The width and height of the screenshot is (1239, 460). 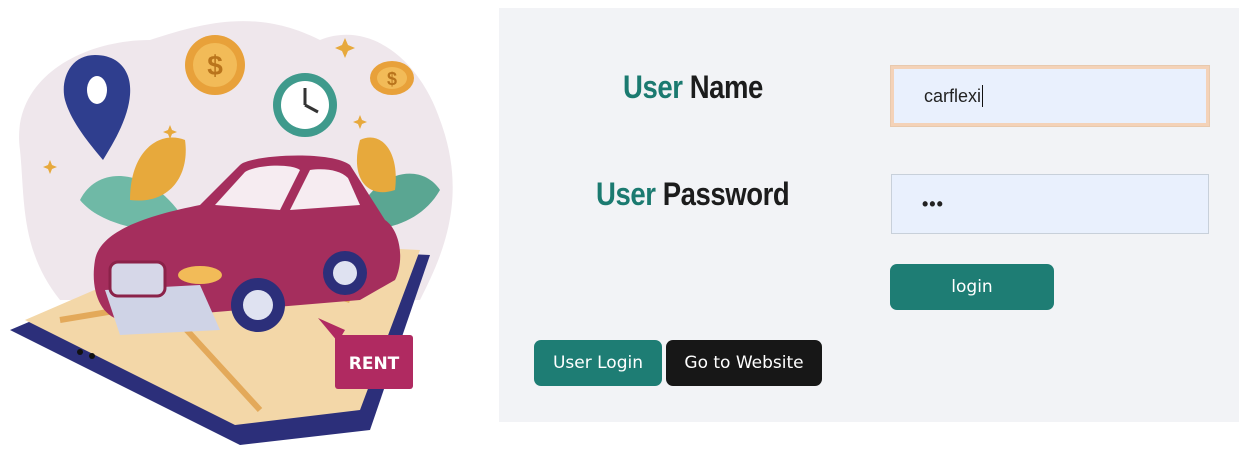 What do you see at coordinates (953, 95) in the screenshot?
I see `username-input-value: carflexi` at bounding box center [953, 95].